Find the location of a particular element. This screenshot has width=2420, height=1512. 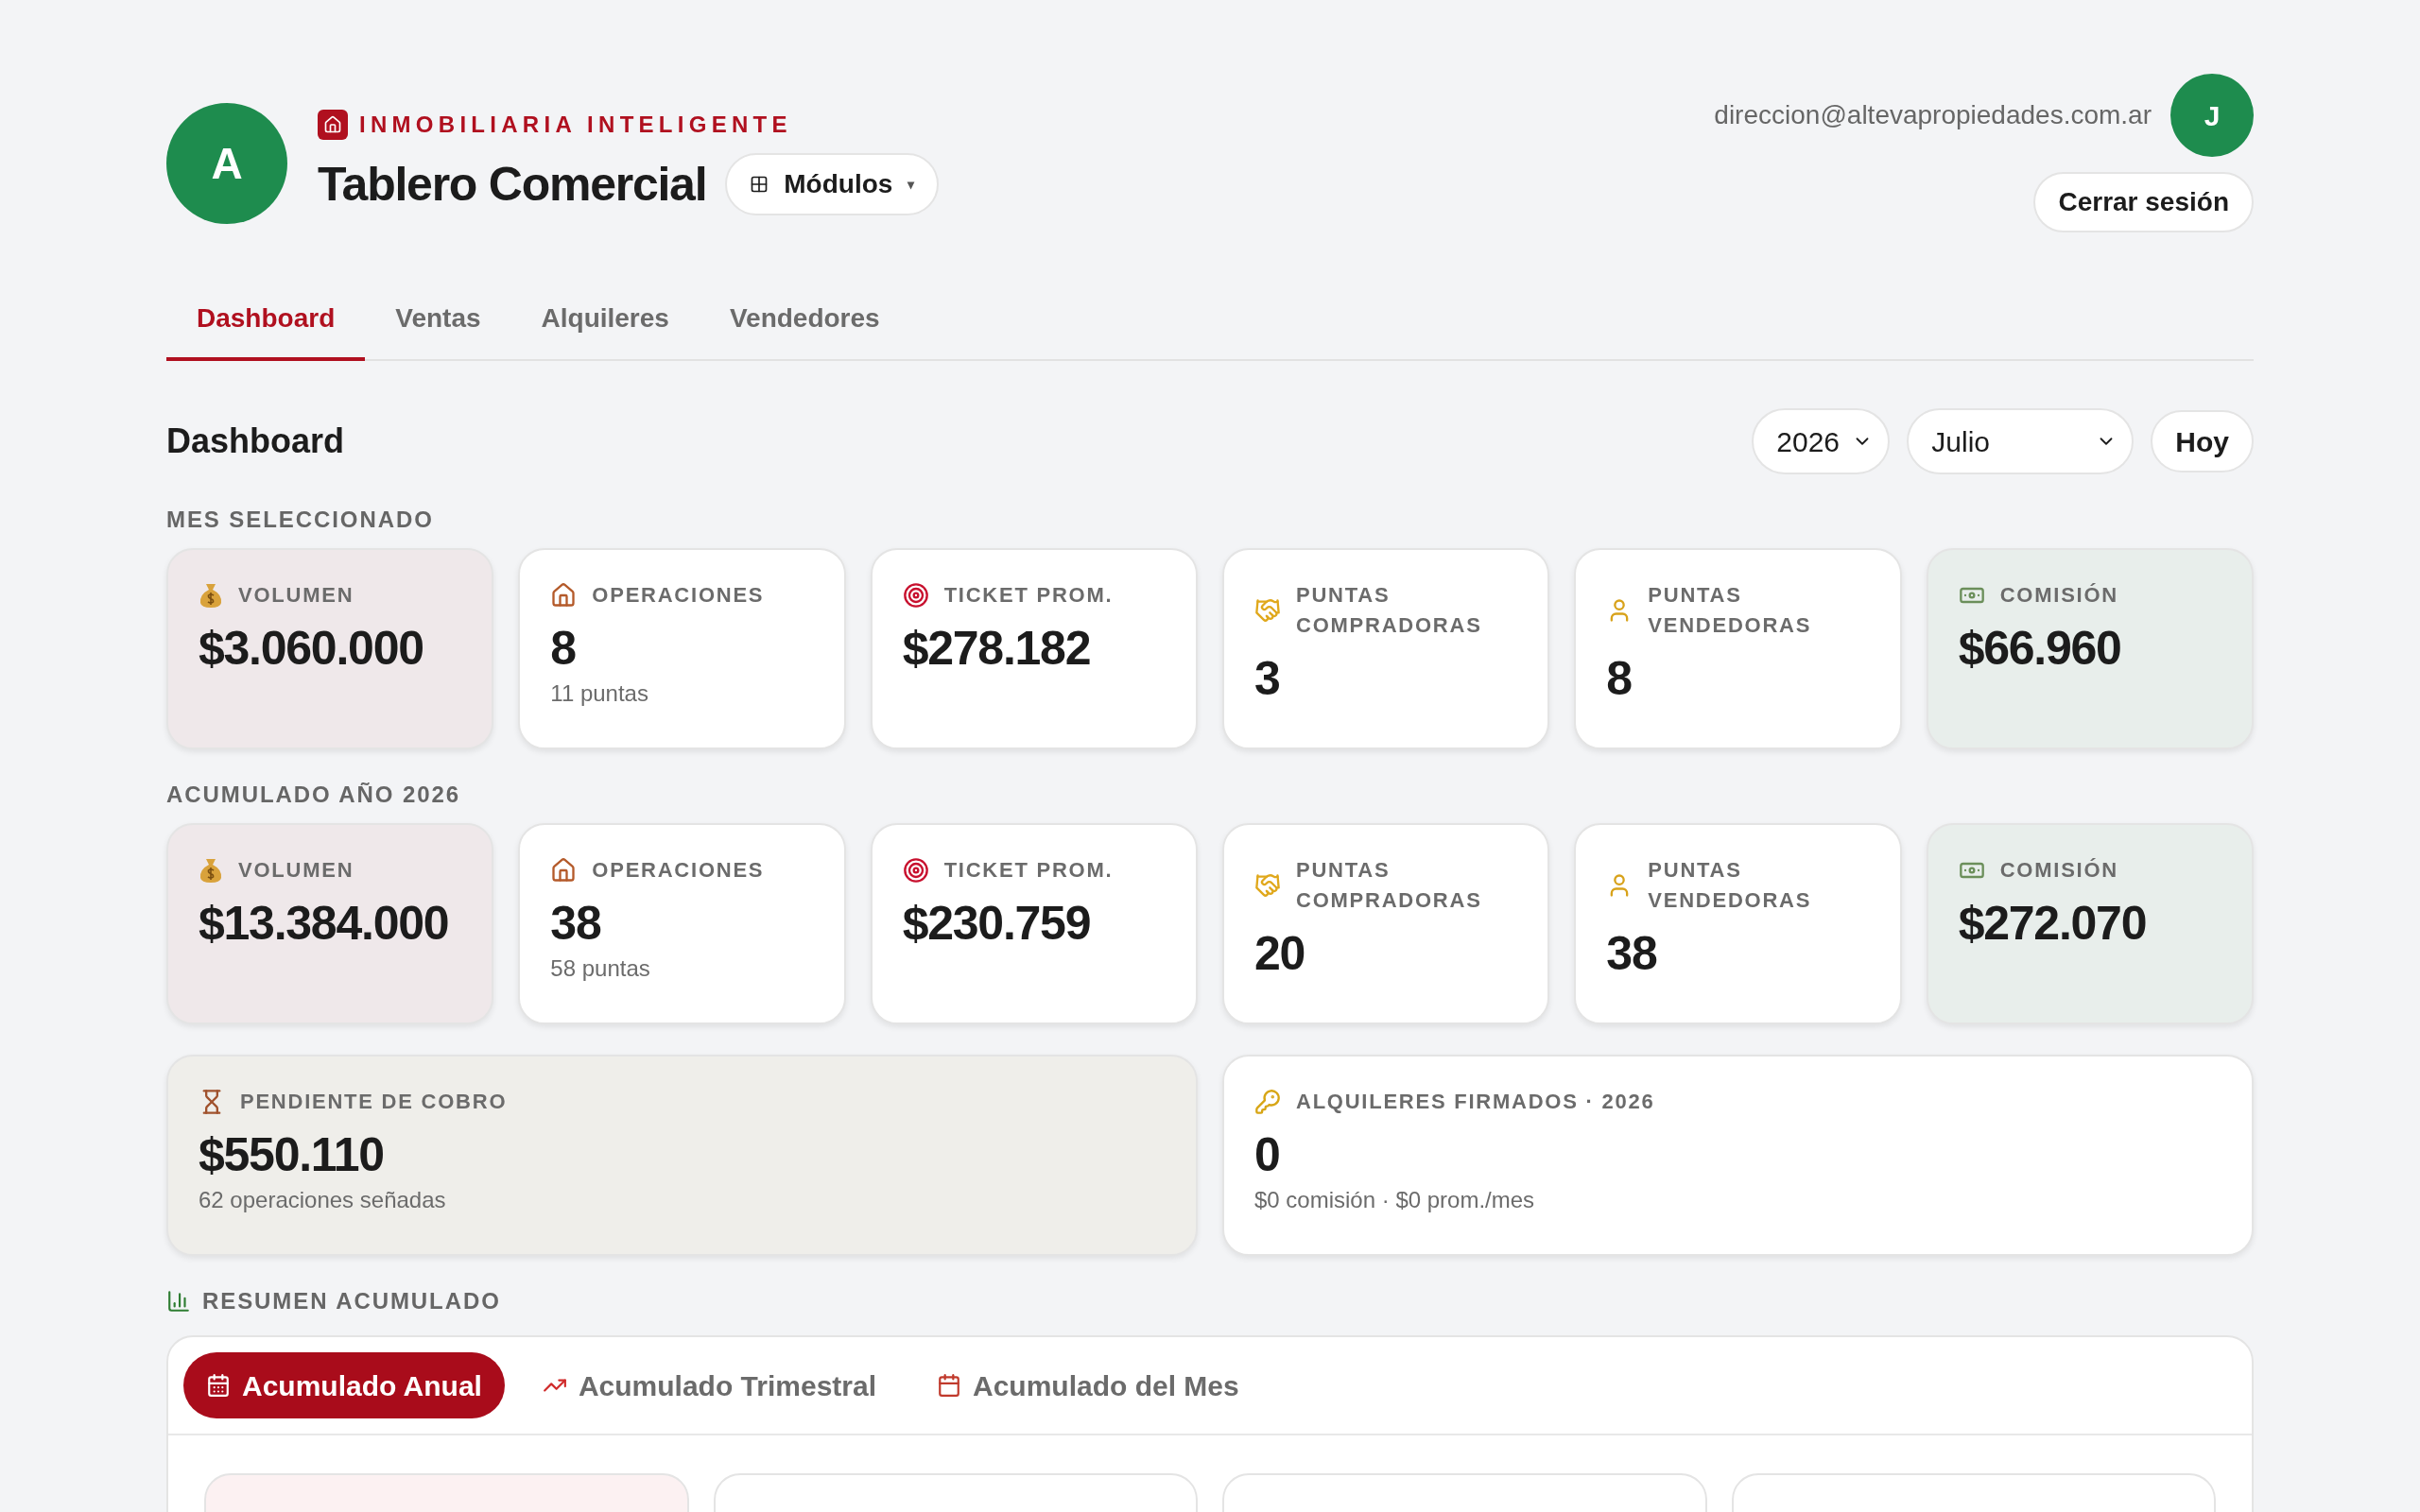

nav-tab: Vendedores is located at coordinates (804, 326).